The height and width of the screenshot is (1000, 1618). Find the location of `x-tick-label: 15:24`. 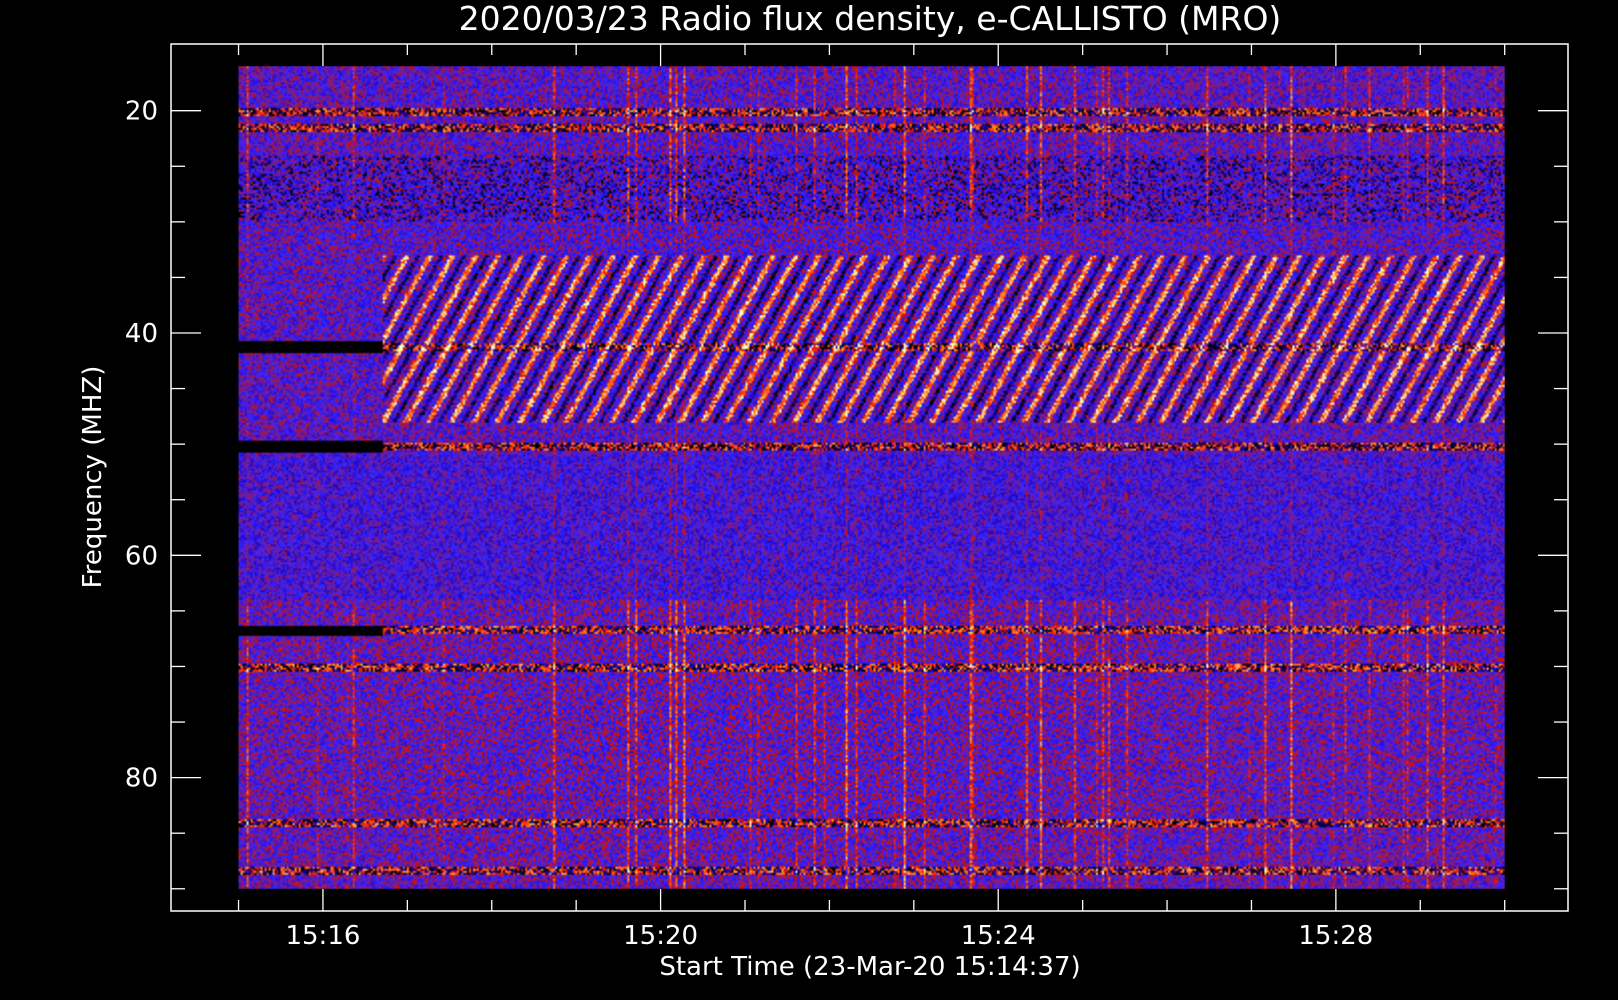

x-tick-label: 15:24 is located at coordinates (998, 936).